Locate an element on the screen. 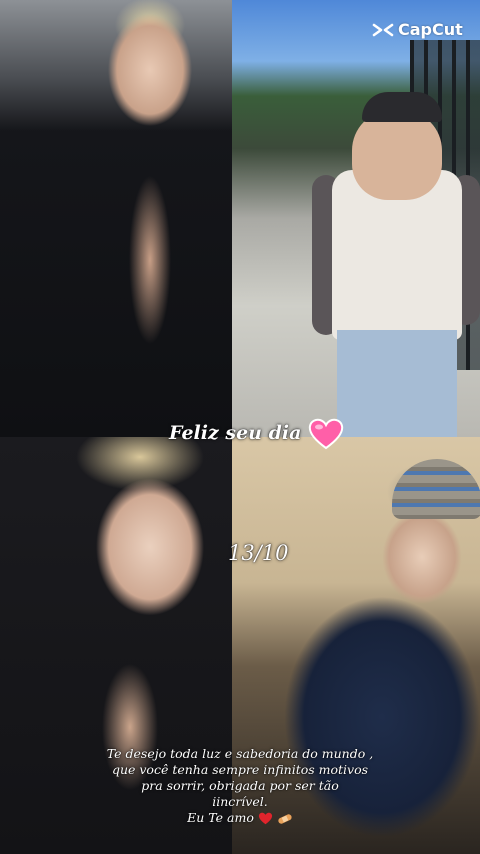 Image resolution: width=480 pixels, height=854 pixels. greeting: Feliz seu dia is located at coordinates (256, 434).